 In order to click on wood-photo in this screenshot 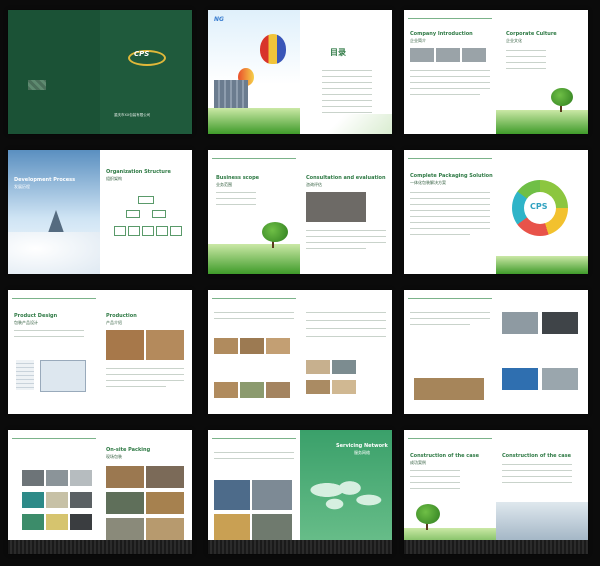, I will do `click(165, 345)`.